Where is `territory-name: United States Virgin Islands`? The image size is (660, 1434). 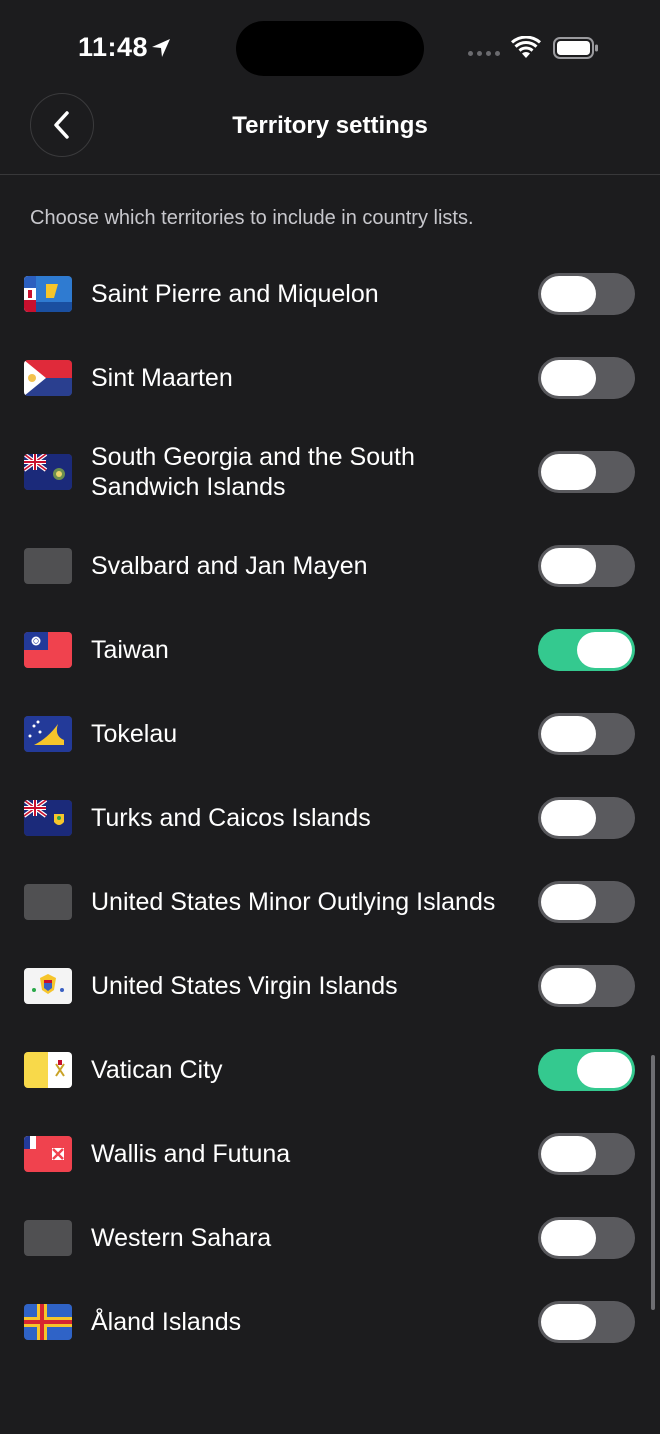 territory-name: United States Virgin Islands is located at coordinates (244, 986).